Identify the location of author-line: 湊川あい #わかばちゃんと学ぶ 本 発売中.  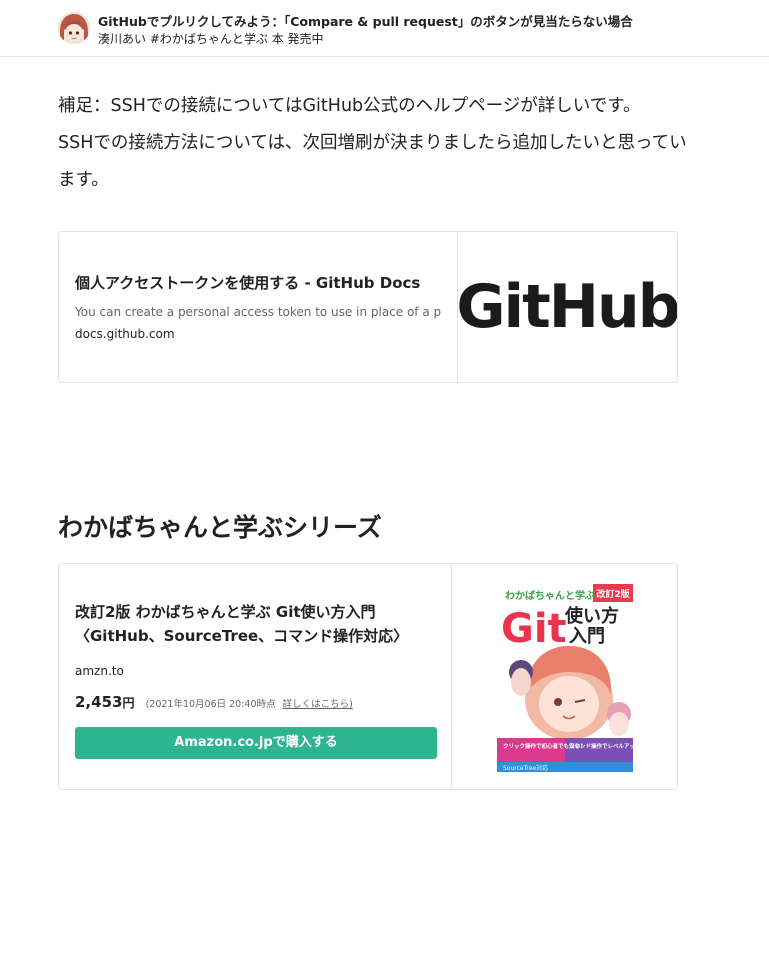
(211, 38).